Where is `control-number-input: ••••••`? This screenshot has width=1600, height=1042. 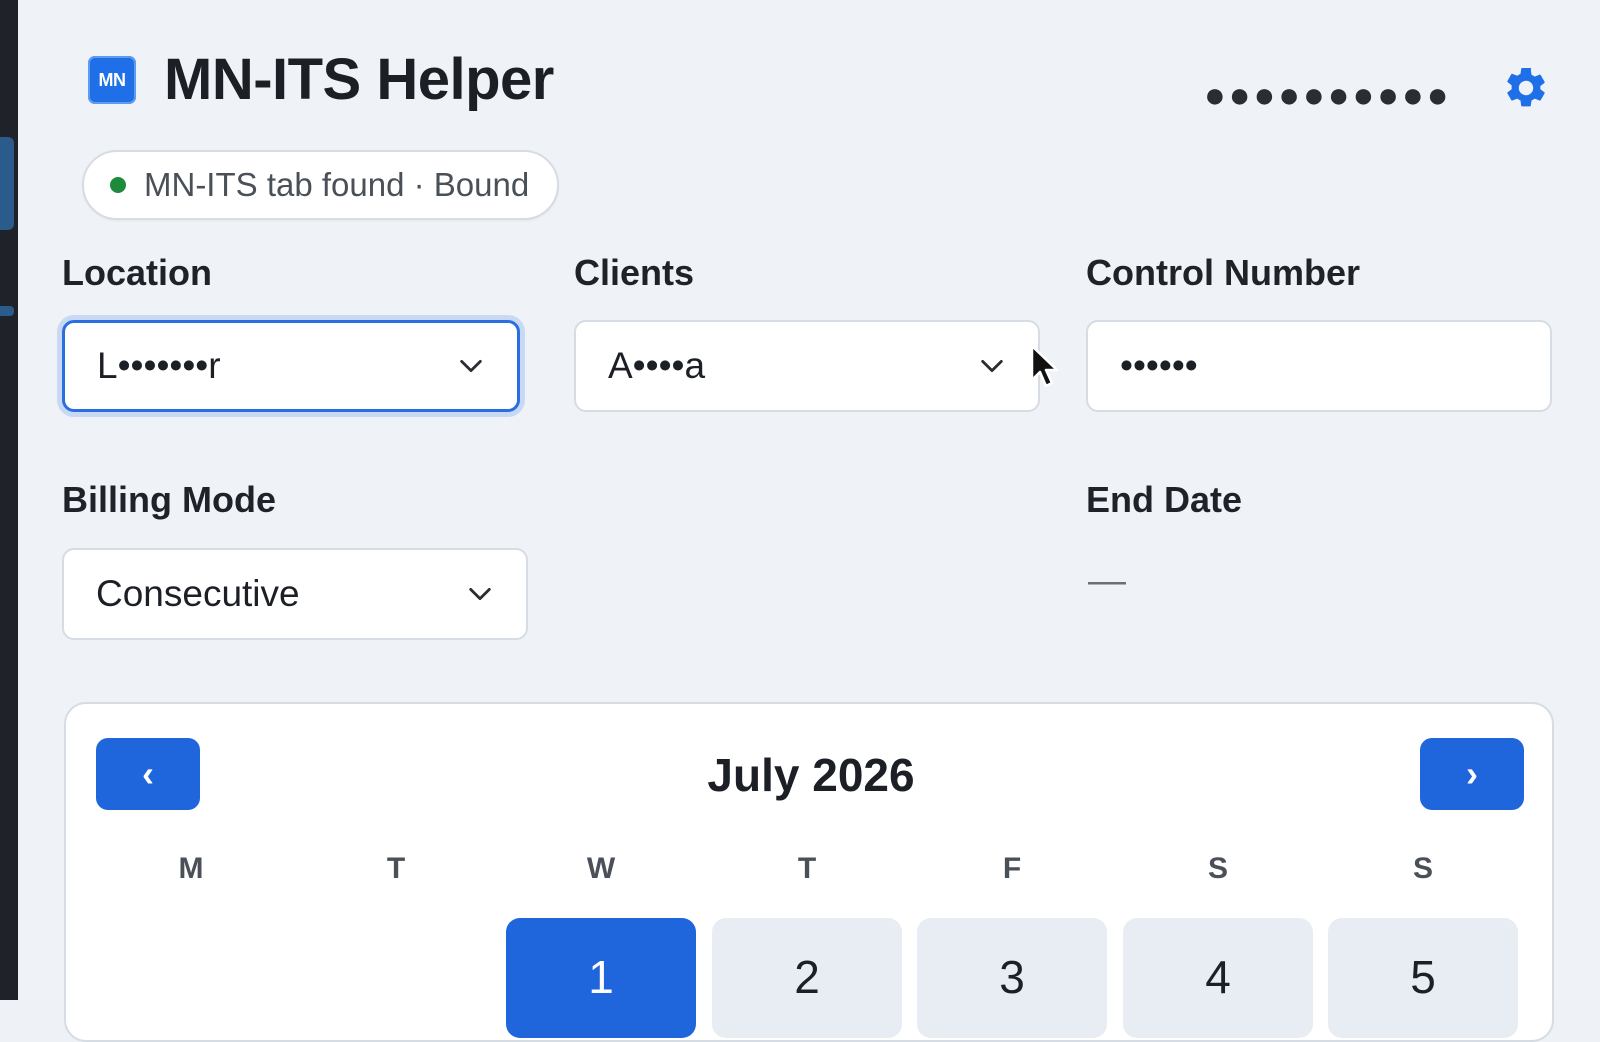 control-number-input: •••••• is located at coordinates (1319, 366).